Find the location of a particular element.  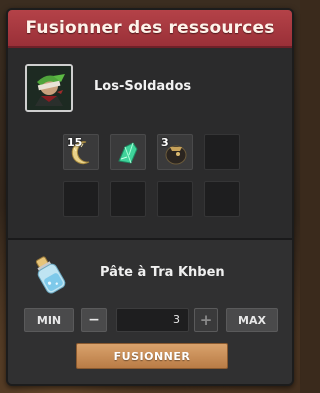

quantity-input: 3 is located at coordinates (152, 320).